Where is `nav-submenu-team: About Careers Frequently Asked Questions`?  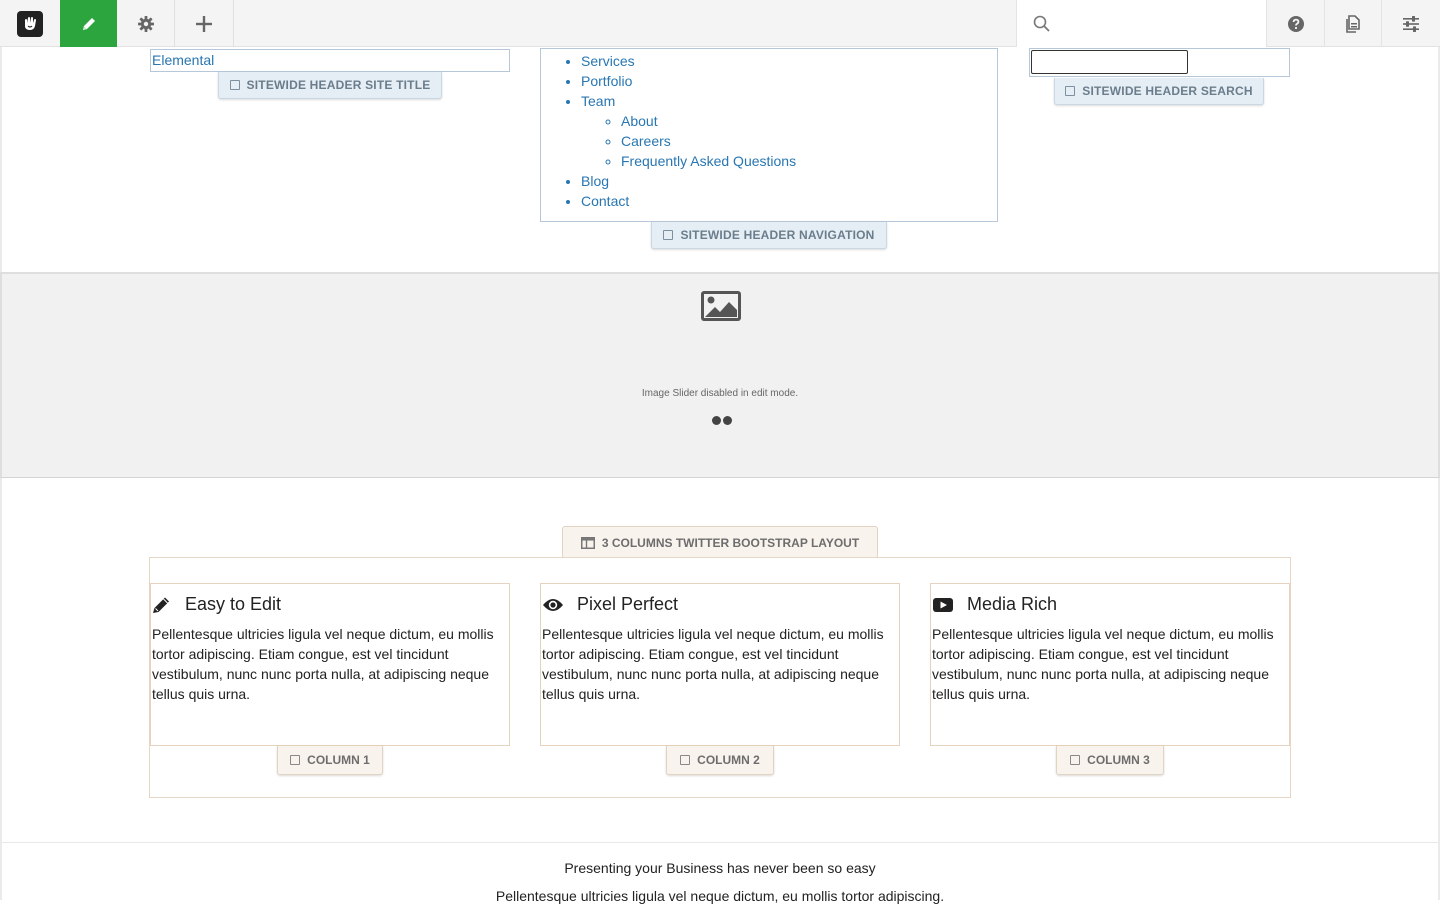
nav-submenu-team: About Careers Frequently Asked Questions is located at coordinates (789, 141).